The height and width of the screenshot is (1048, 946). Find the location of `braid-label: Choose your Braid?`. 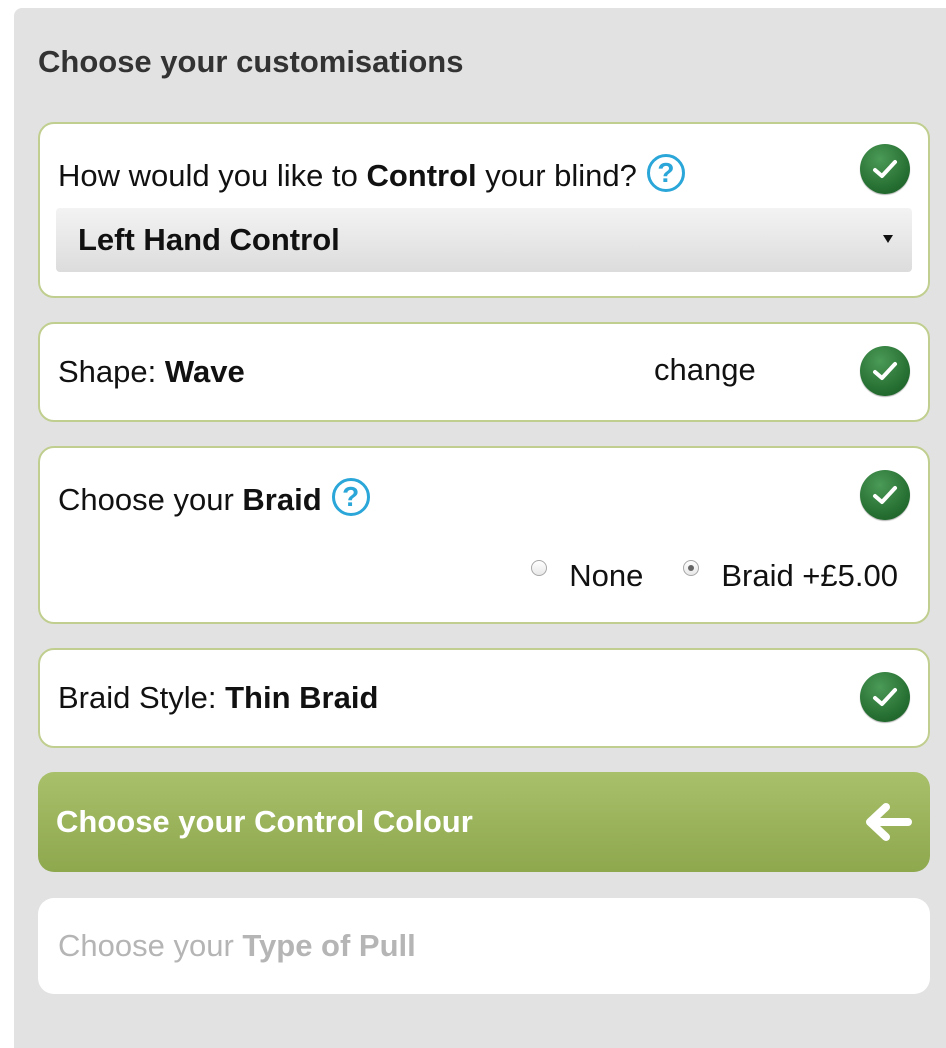

braid-label: Choose your Braid? is located at coordinates (214, 498).